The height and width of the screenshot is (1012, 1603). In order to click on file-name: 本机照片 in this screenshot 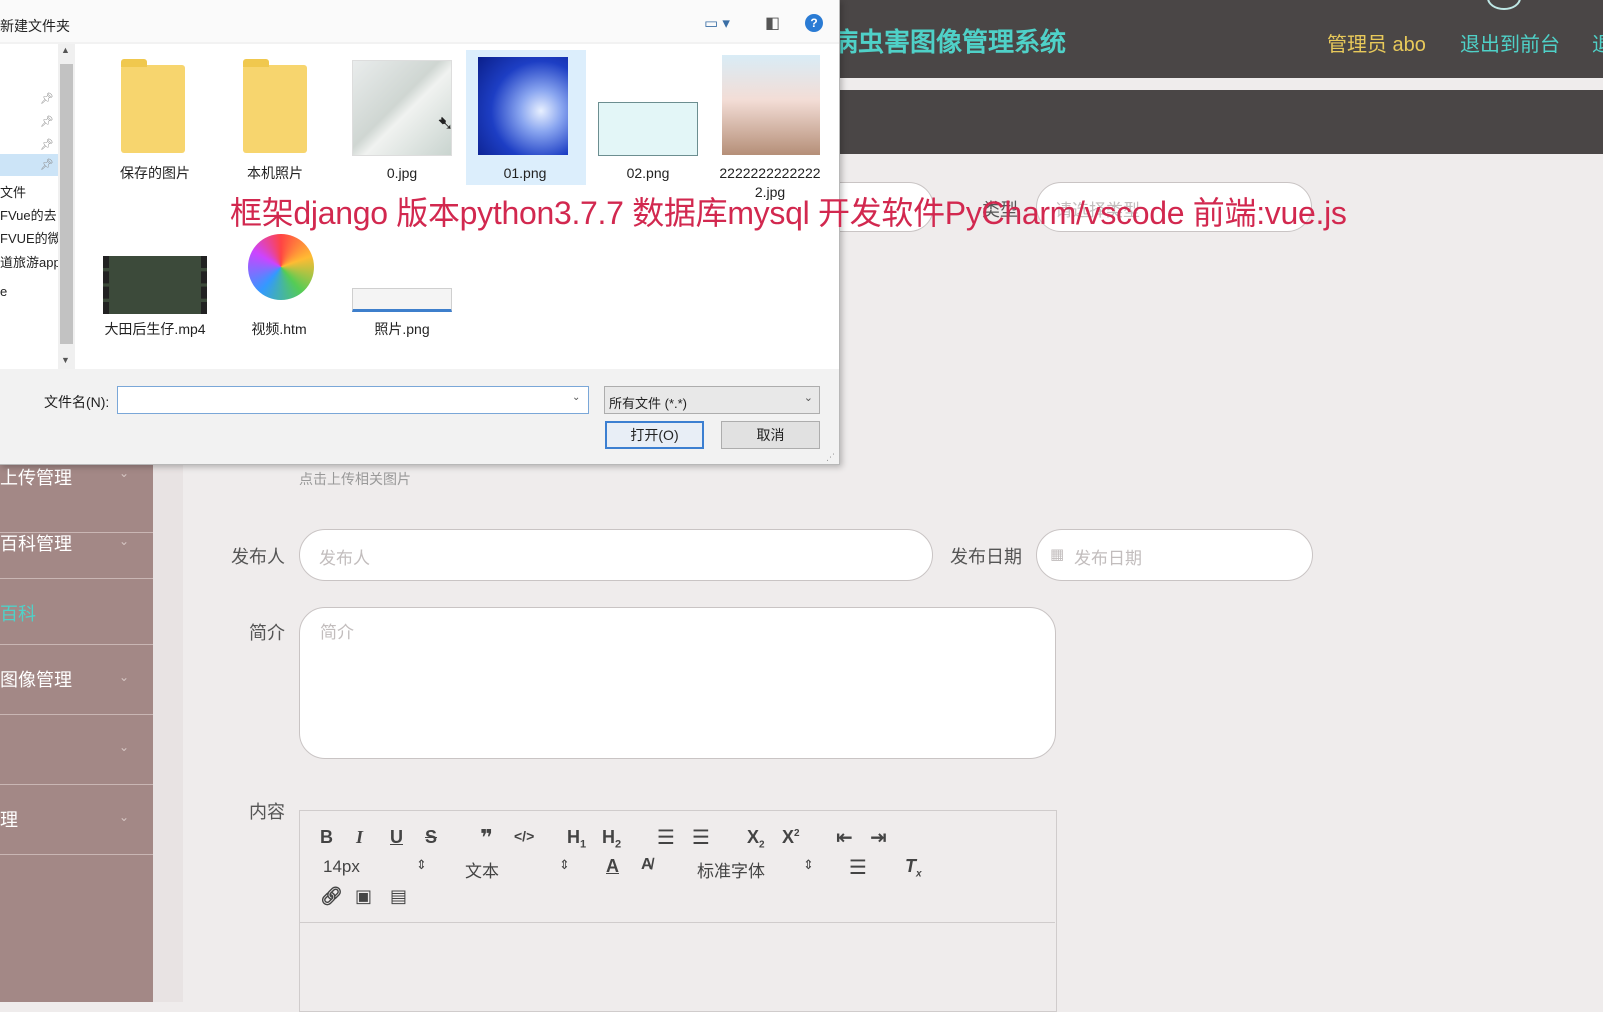, I will do `click(275, 173)`.